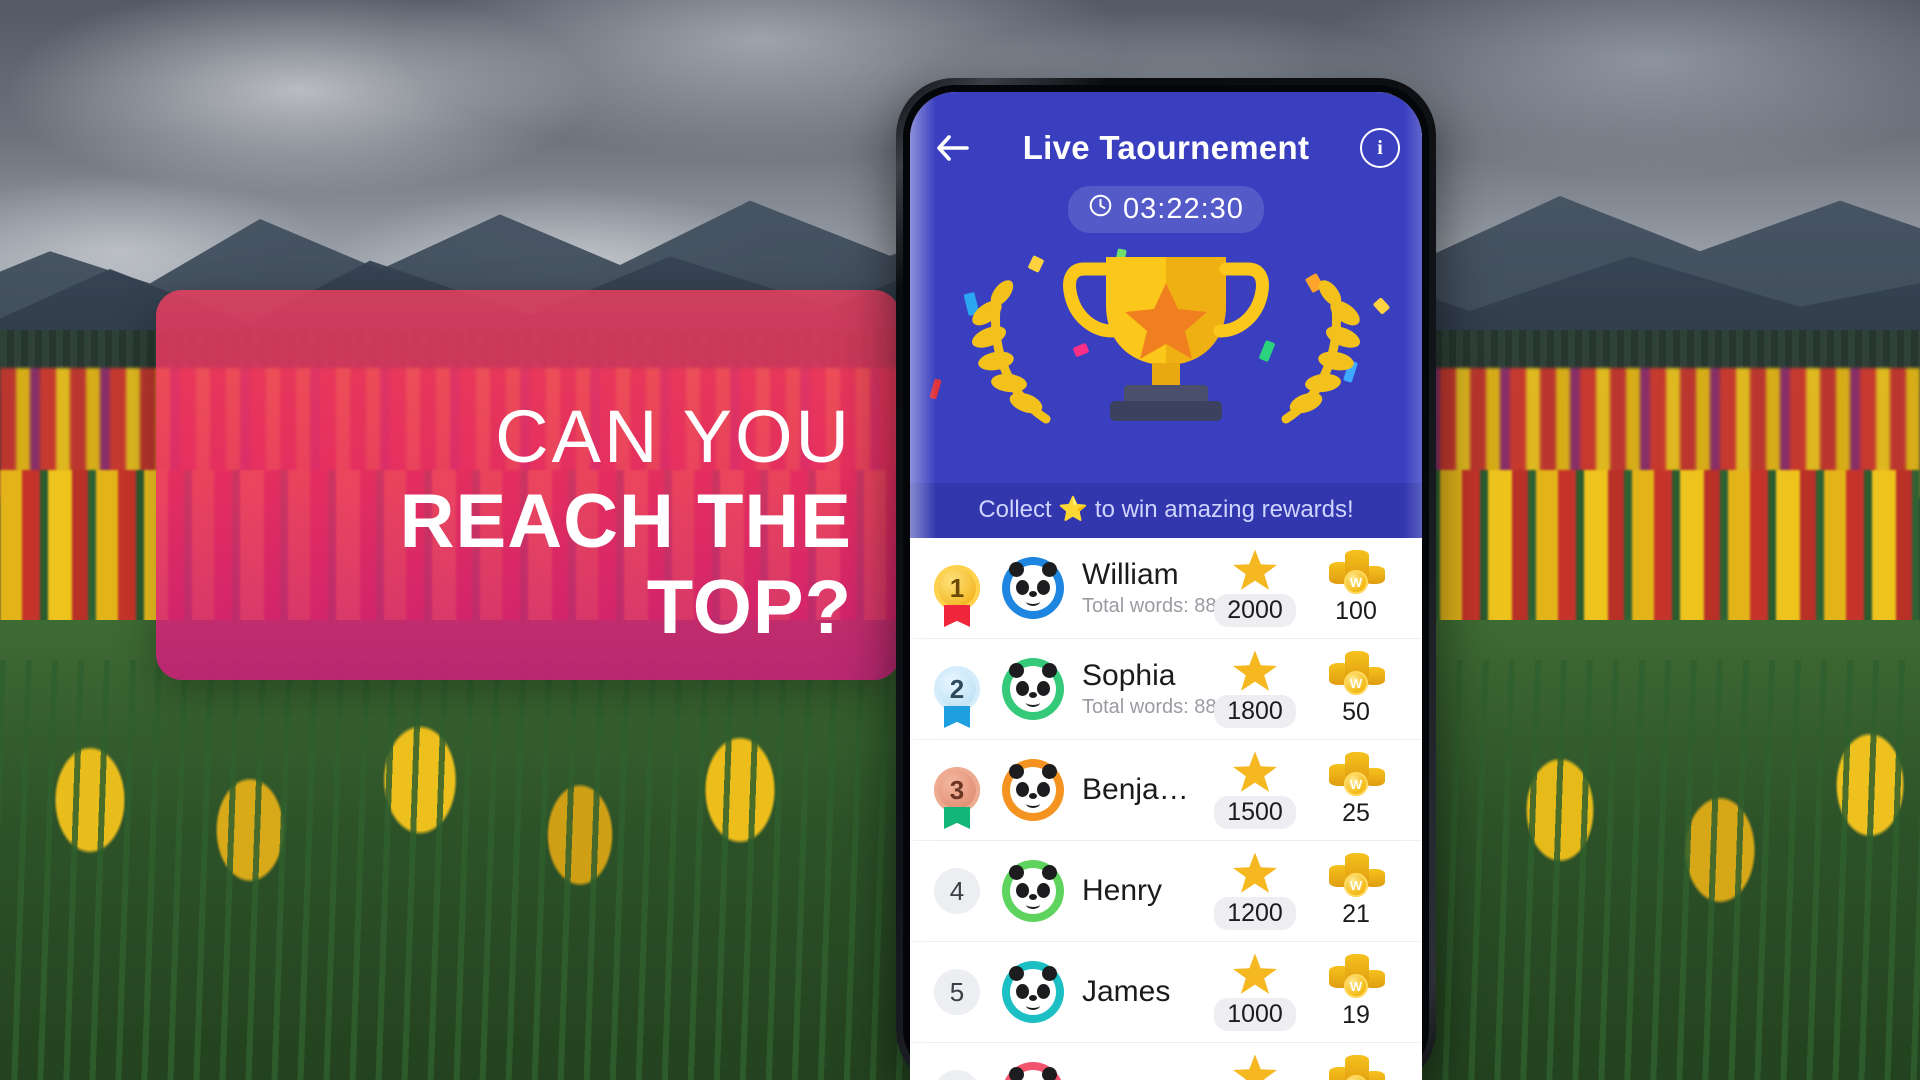  I want to click on star-score-cell: 2000, so click(1255, 588).